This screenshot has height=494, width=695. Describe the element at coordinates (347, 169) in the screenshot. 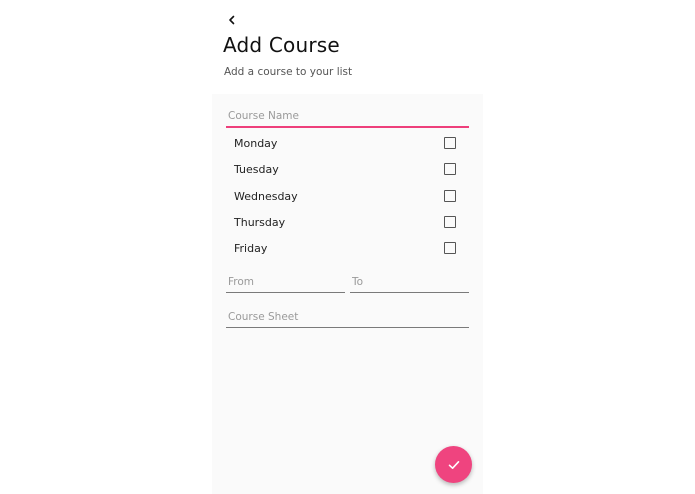

I see `day-row-tuesday: Tuesday` at that location.